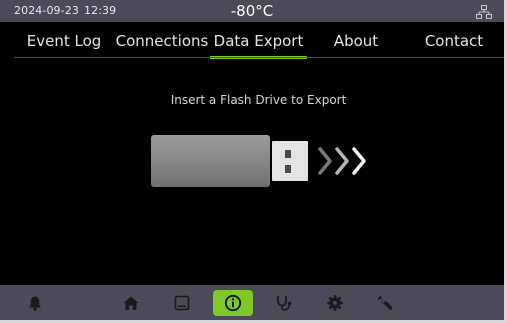 This screenshot has width=507, height=323. I want to click on usb-connector, so click(290, 161).